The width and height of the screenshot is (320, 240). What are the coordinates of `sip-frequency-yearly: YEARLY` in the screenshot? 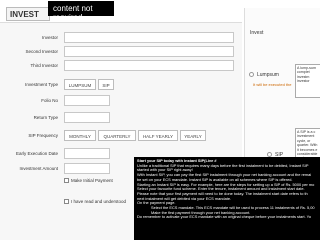 It's located at (193, 135).